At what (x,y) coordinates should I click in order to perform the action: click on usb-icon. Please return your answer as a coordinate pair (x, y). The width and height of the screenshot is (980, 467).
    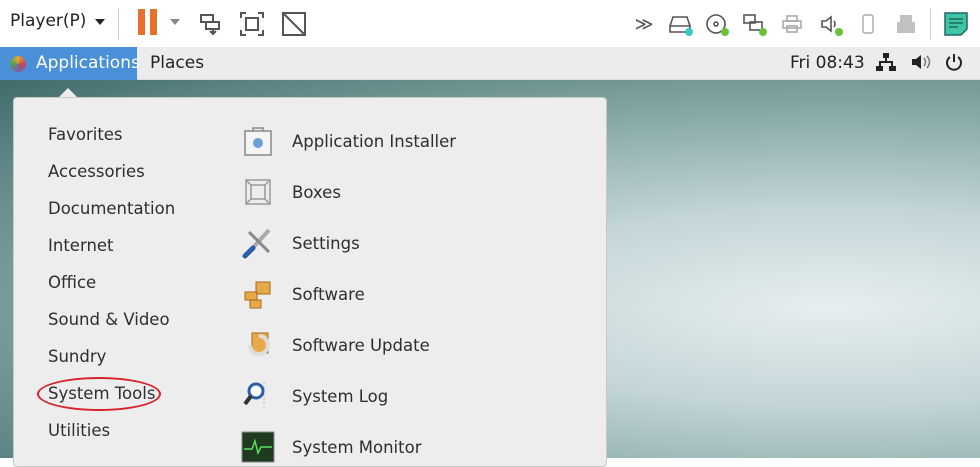
    Looking at the image, I should click on (906, 24).